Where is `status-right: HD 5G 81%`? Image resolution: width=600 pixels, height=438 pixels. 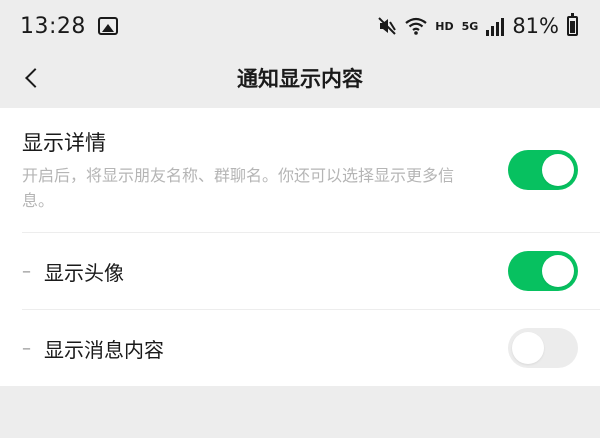 status-right: HD 5G 81% is located at coordinates (477, 25).